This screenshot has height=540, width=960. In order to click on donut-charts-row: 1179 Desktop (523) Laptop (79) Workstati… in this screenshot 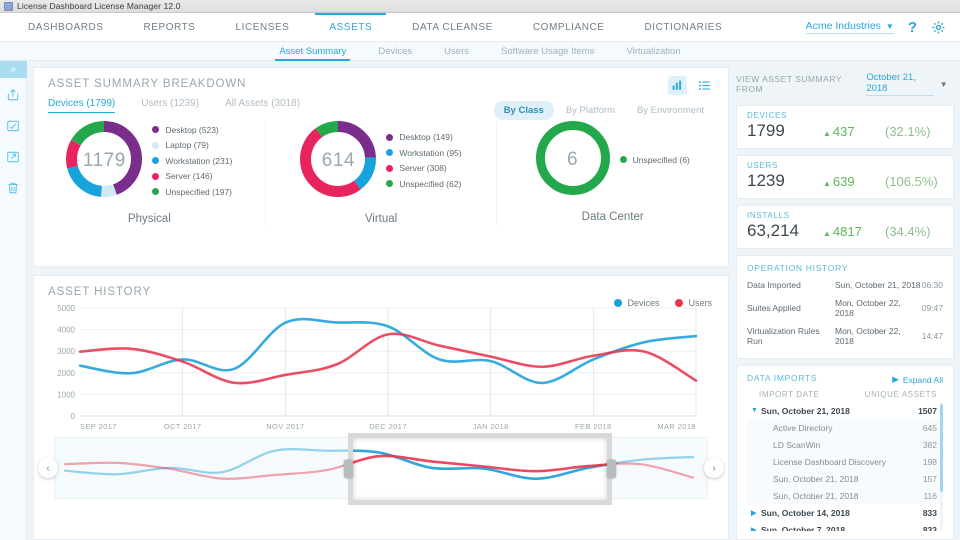, I will do `click(381, 169)`.